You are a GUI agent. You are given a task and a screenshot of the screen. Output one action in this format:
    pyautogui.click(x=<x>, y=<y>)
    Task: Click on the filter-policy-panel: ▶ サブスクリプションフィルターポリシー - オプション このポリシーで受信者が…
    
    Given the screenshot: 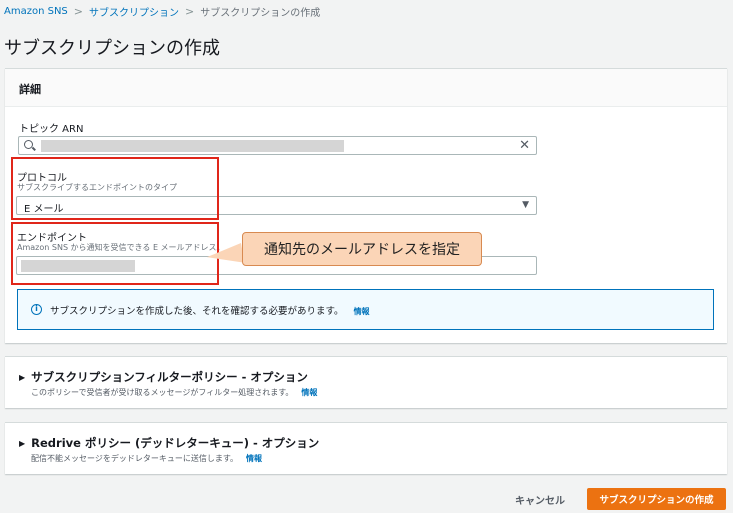 What is the action you would take?
    pyautogui.click(x=366, y=382)
    